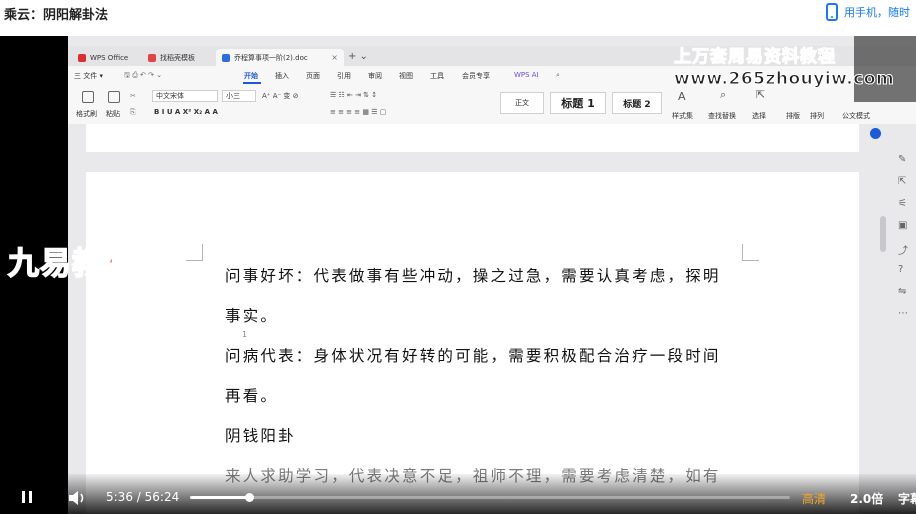 This screenshot has height=514, width=916. I want to click on tab-wps-office: WPS Office, so click(106, 57).